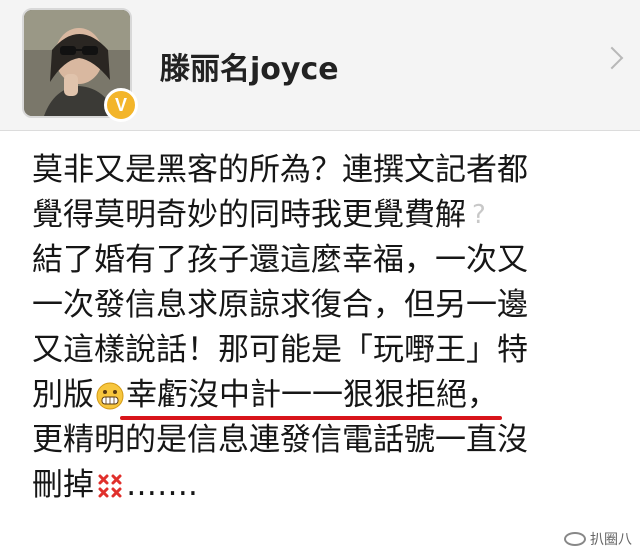 This screenshot has width=640, height=557. Describe the element at coordinates (63, 395) in the screenshot. I see `post-line-text: 別版` at that location.